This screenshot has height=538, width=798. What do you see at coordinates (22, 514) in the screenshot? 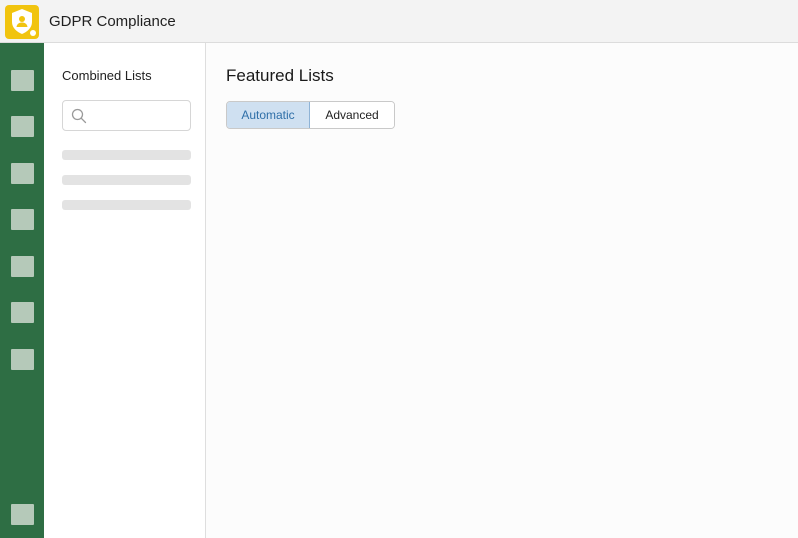
I see `nav-item-bottom` at bounding box center [22, 514].